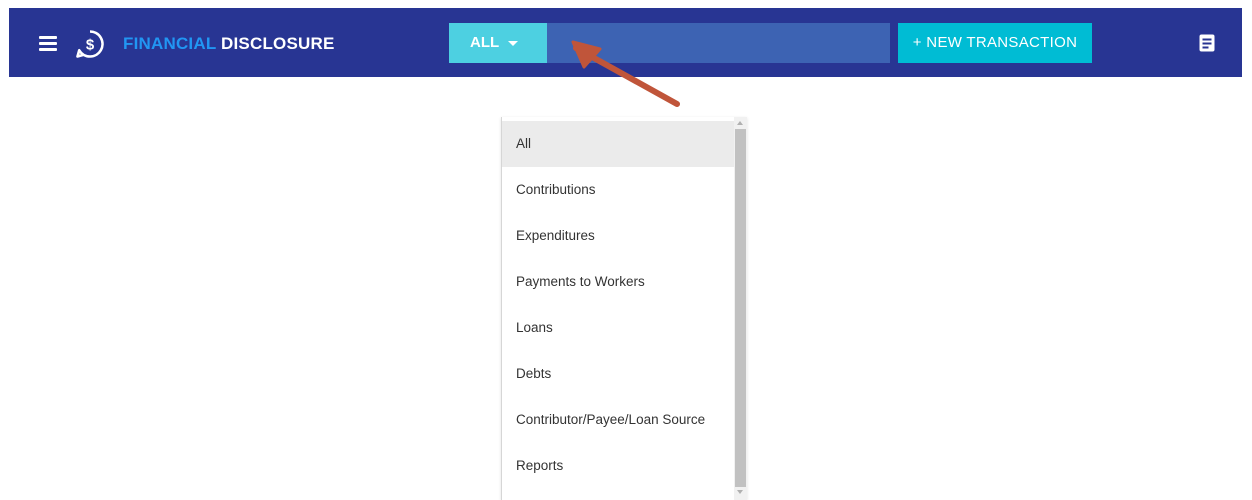 Image resolution: width=1252 pixels, height=500 pixels. What do you see at coordinates (618, 374) in the screenshot?
I see `dropdown-item: Debts` at bounding box center [618, 374].